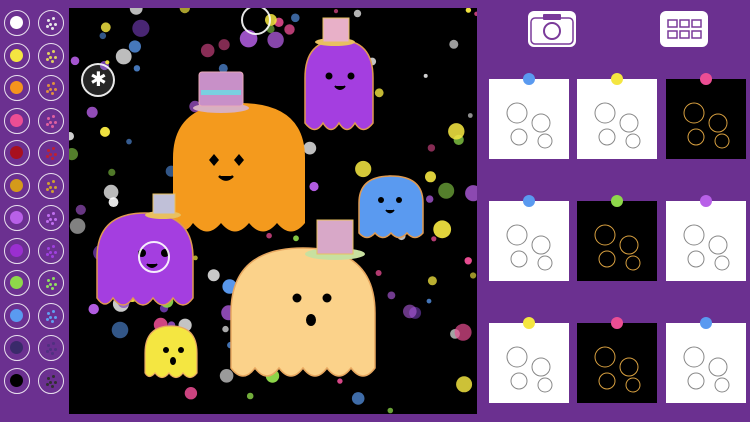  I want to click on stamp-cursor, so click(154, 257).